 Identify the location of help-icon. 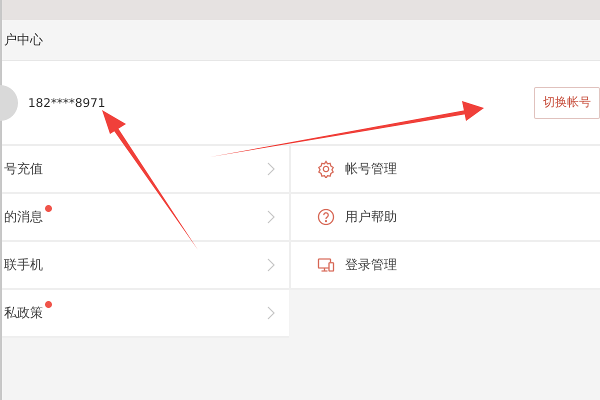
(326, 217).